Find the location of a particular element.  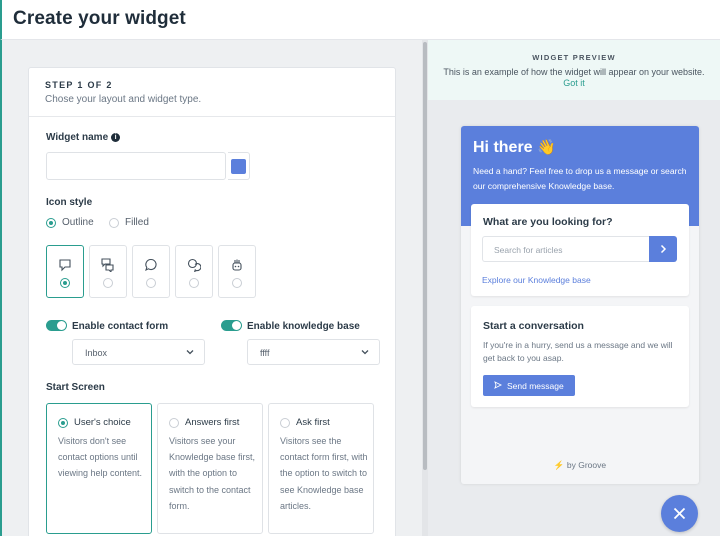

search-submit-button is located at coordinates (663, 249).